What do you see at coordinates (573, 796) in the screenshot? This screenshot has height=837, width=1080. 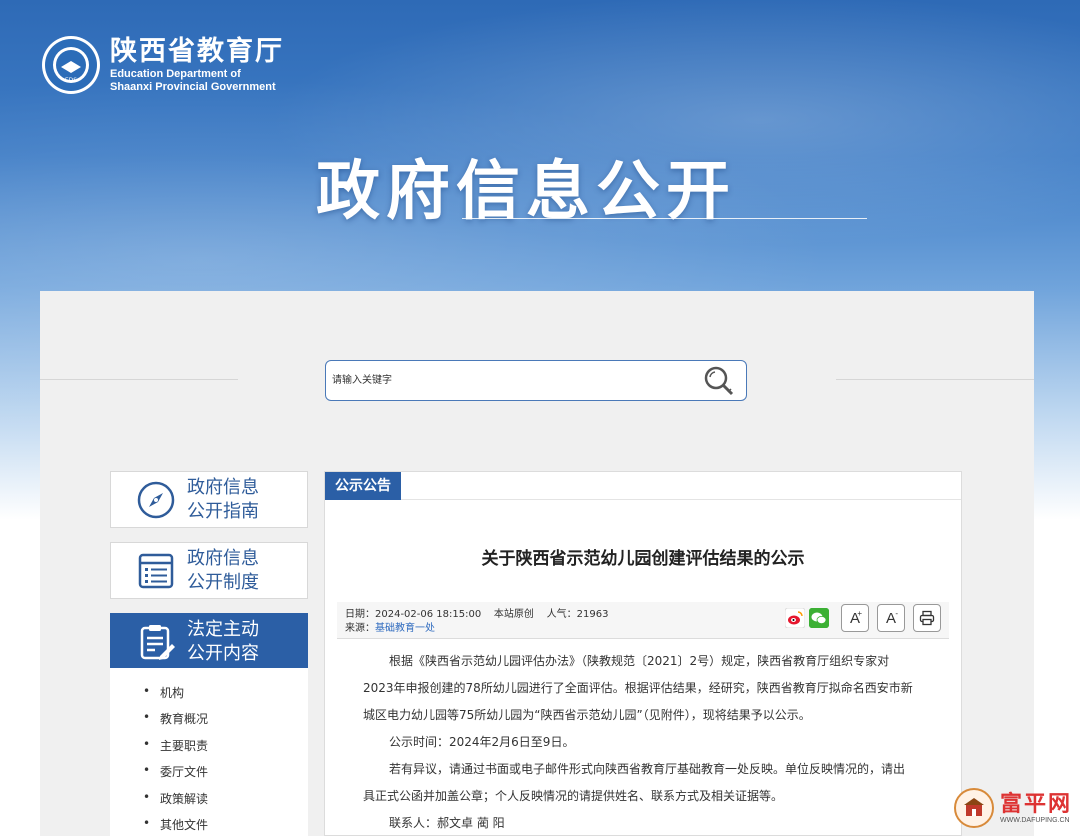 I see `para-line-6: 具正式公函并加盖公章；个人反映情况的请提供姓名、联系方式及相关证据等。` at bounding box center [573, 796].